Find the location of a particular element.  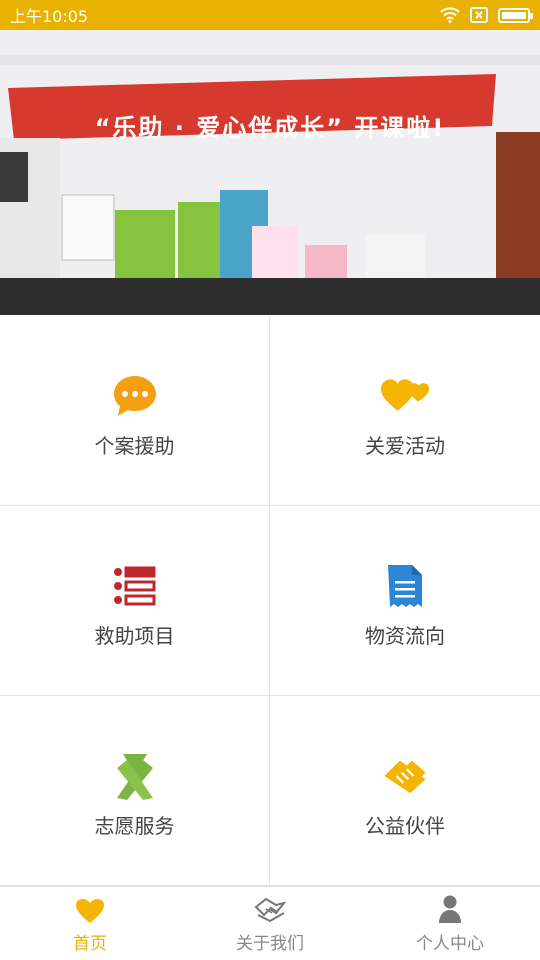

tab-about-us: 关于我们 is located at coordinates (270, 923).